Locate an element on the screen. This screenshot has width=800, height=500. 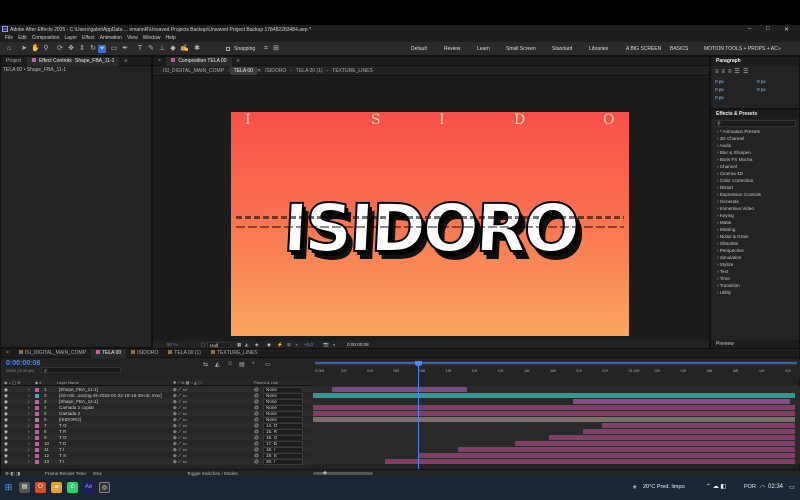
panel-menu-icon: ≡ is located at coordinates (125, 61).